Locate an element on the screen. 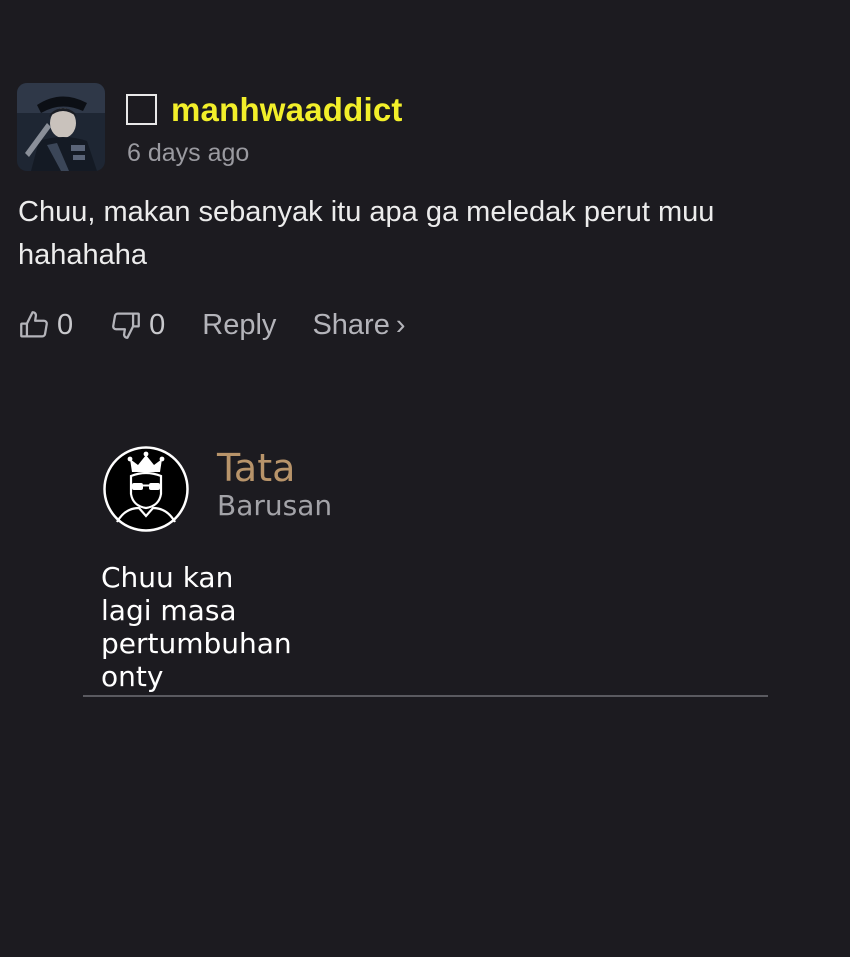 The height and width of the screenshot is (957, 850). divider is located at coordinates (425, 696).